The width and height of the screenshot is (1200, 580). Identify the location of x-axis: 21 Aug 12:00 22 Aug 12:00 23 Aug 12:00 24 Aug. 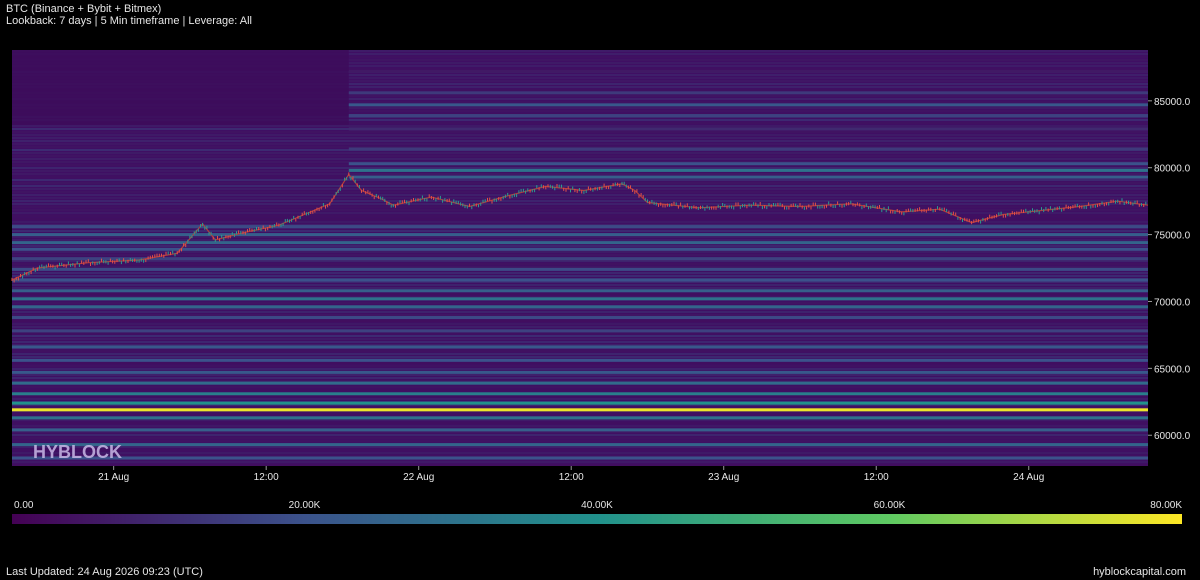
(571, 474).